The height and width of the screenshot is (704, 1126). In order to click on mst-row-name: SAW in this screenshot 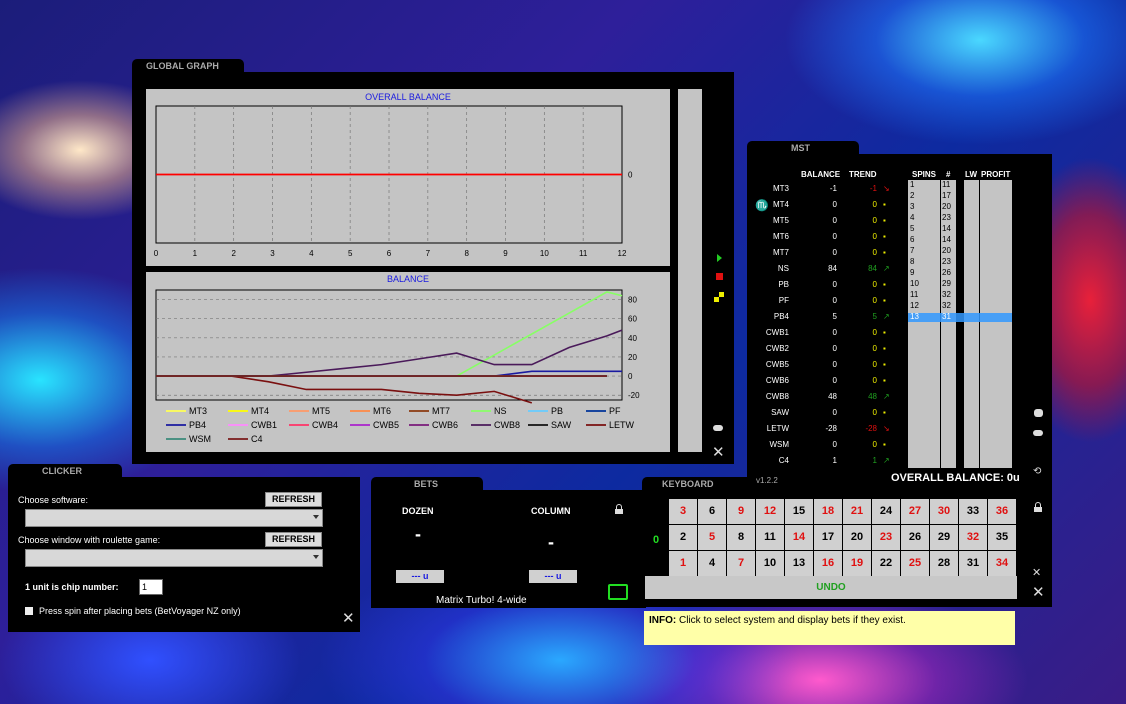, I will do `click(768, 412)`.